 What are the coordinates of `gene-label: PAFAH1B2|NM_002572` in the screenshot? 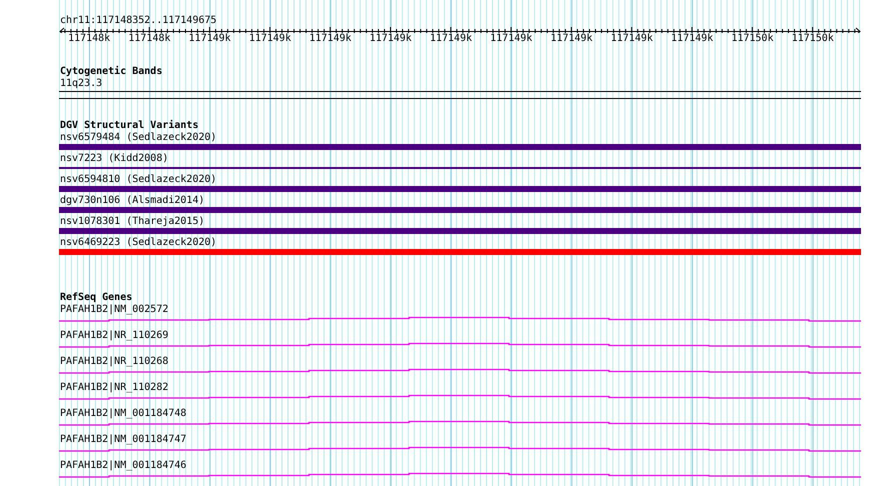 It's located at (113, 310).